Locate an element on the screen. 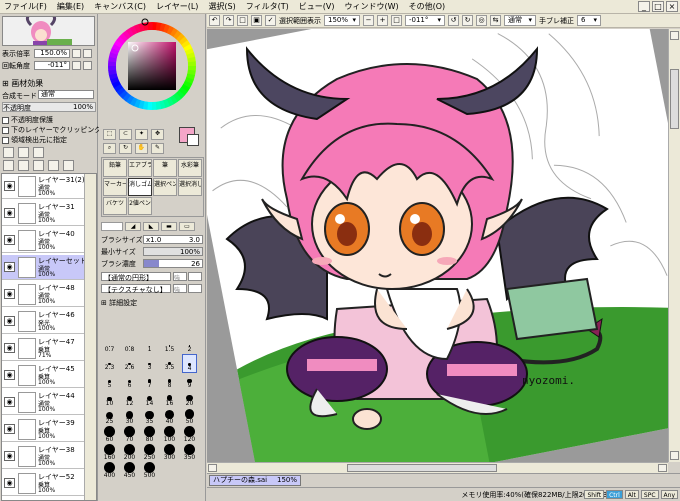  tool-row2-0: マーカー is located at coordinates (115, 187).